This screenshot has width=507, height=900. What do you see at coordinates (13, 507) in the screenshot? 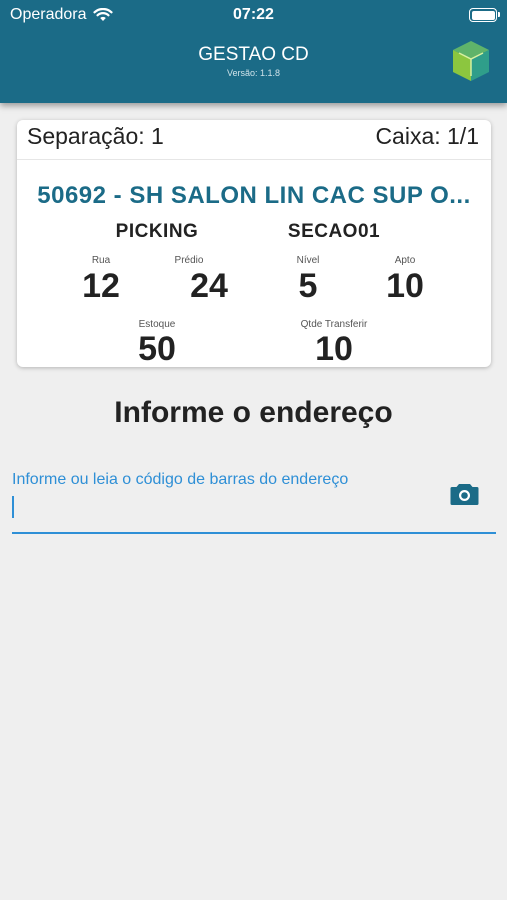
I see `address-input` at bounding box center [13, 507].